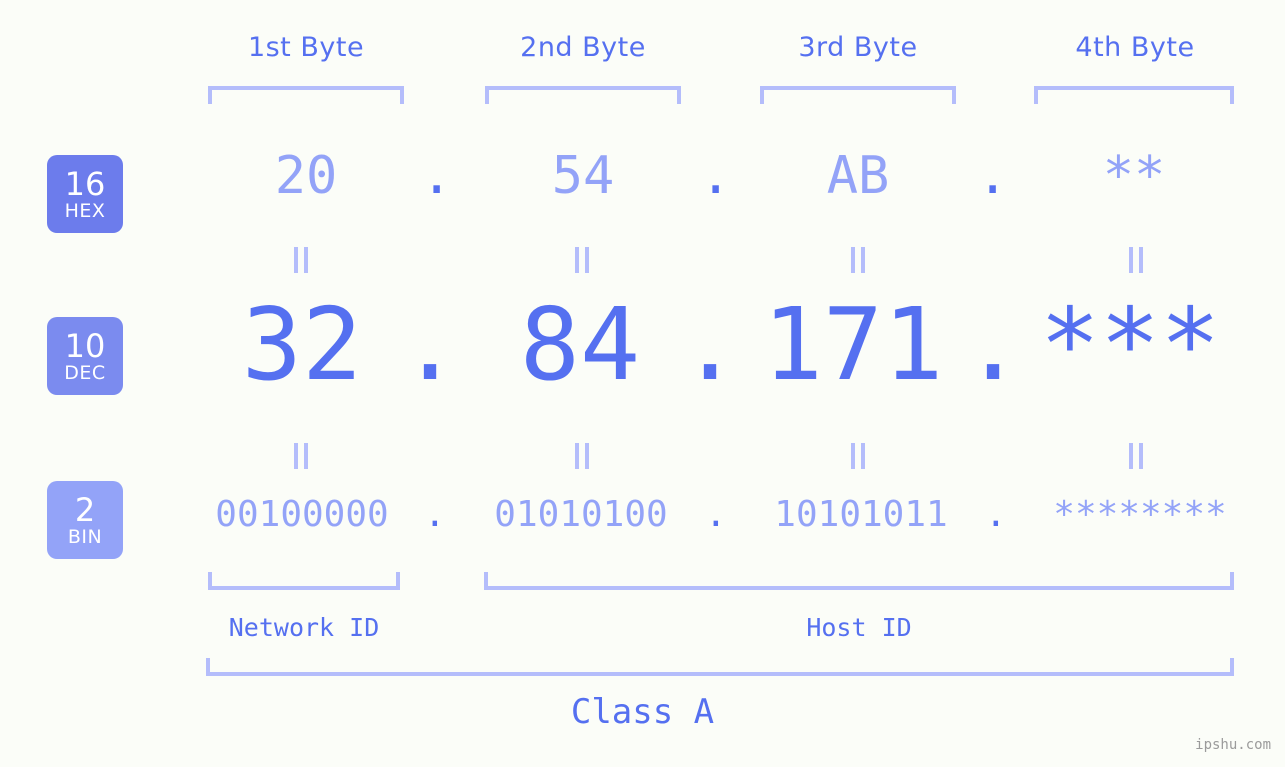  I want to click on byte-header-2-label: 2nd Byte, so click(583, 47).